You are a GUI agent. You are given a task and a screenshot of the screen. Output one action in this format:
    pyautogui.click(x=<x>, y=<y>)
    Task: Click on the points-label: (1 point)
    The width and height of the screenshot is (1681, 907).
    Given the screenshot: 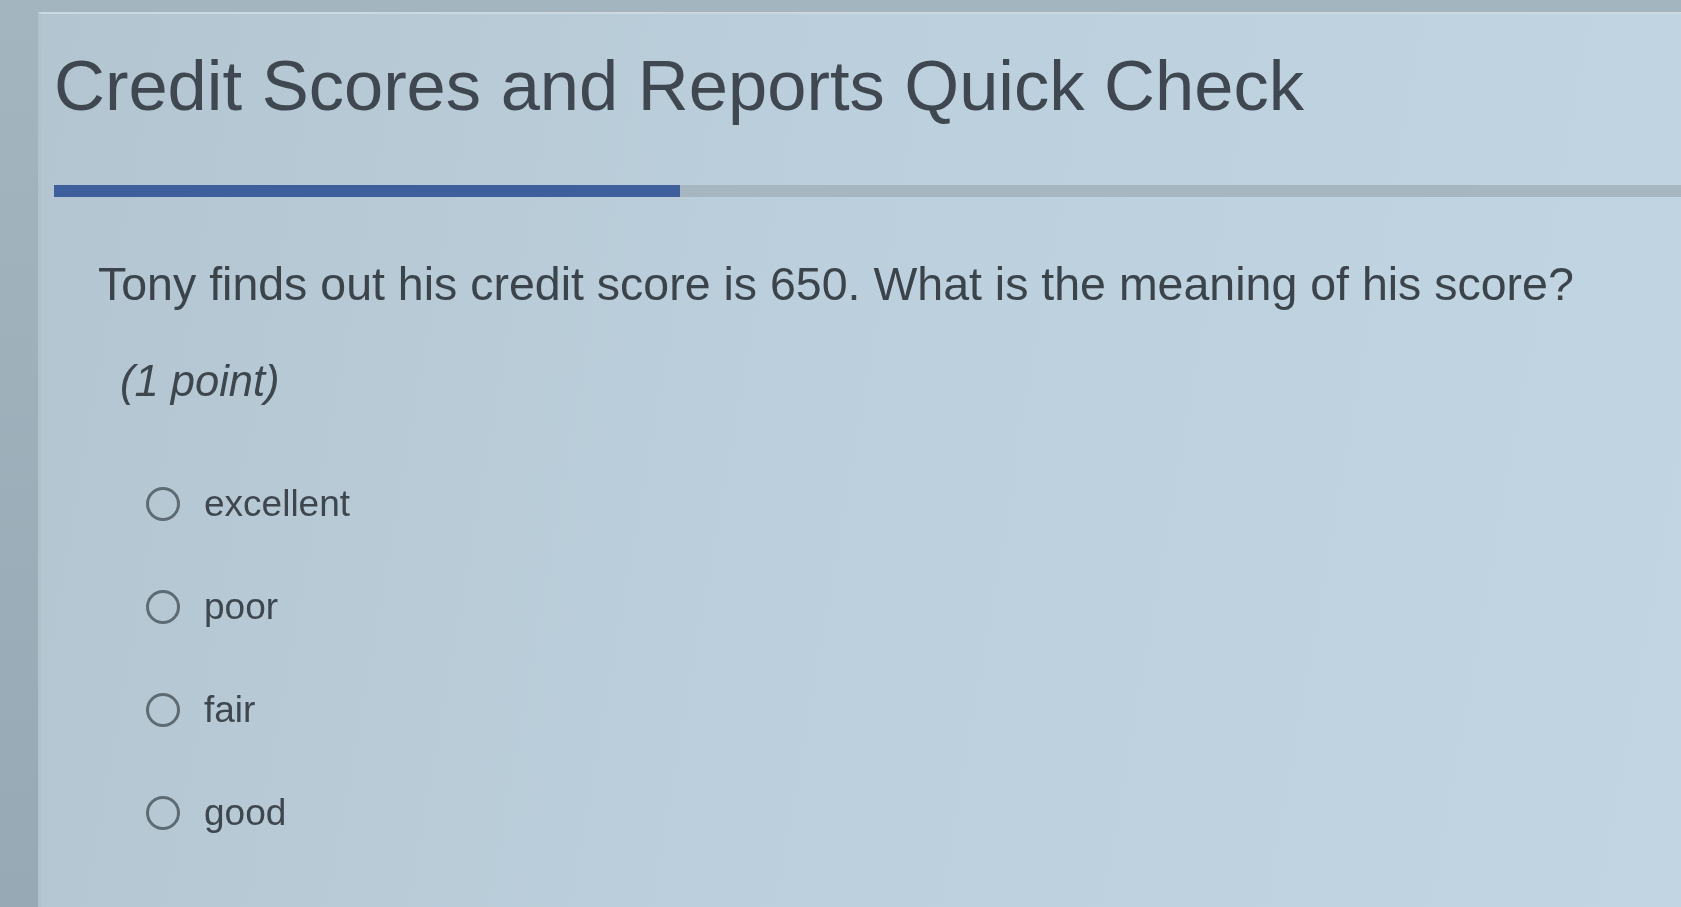 What is the action you would take?
    pyautogui.click(x=200, y=381)
    